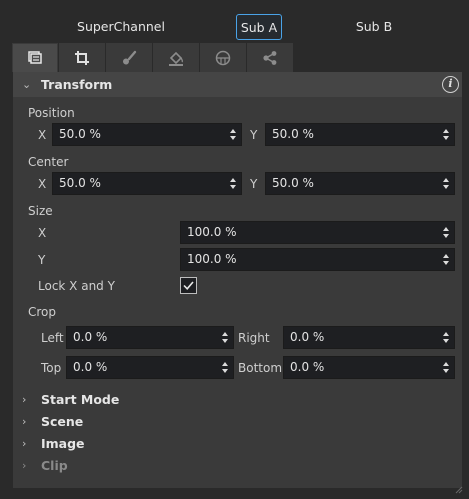  I want to click on position-x-field: 50.0 %, so click(147, 134).